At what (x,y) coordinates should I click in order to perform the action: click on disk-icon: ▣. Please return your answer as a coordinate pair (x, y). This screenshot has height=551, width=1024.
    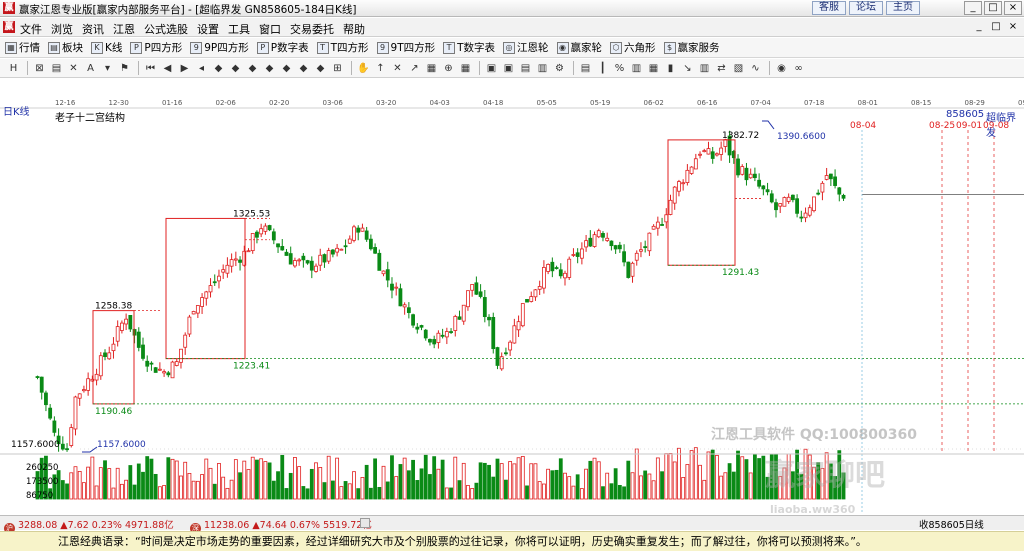
    Looking at the image, I should click on (508, 68).